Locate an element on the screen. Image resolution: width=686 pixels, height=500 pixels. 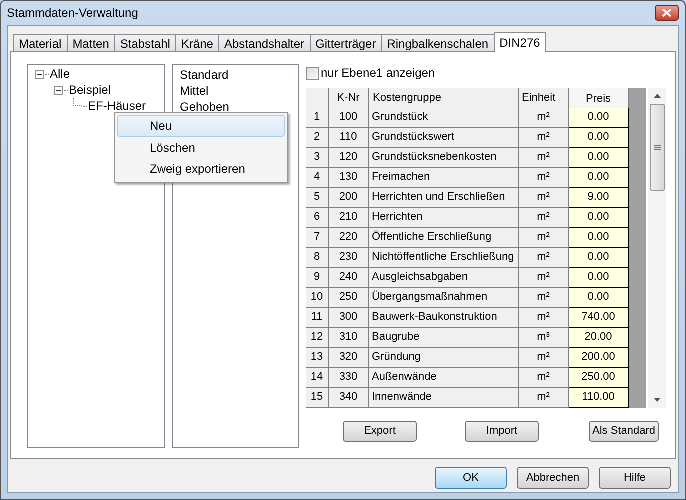
row-header: 1 is located at coordinates (317, 118).